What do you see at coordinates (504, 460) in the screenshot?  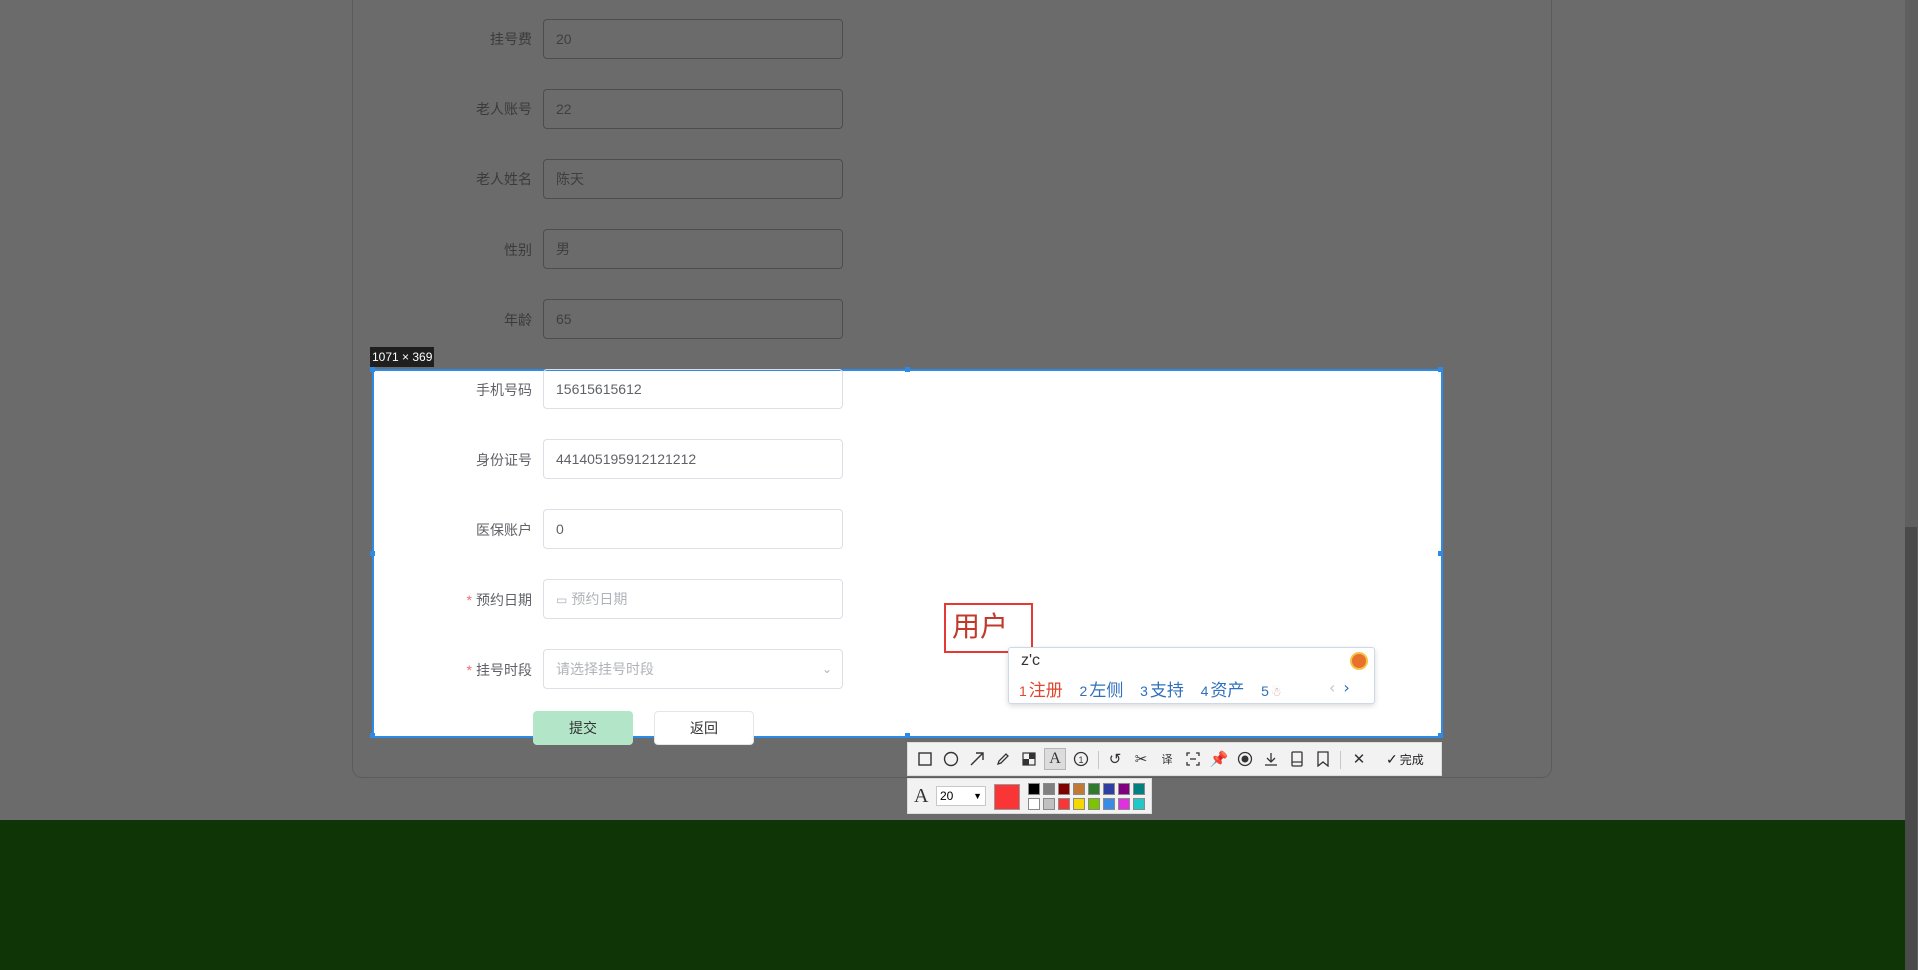 I see `id-label: 身份证号` at bounding box center [504, 460].